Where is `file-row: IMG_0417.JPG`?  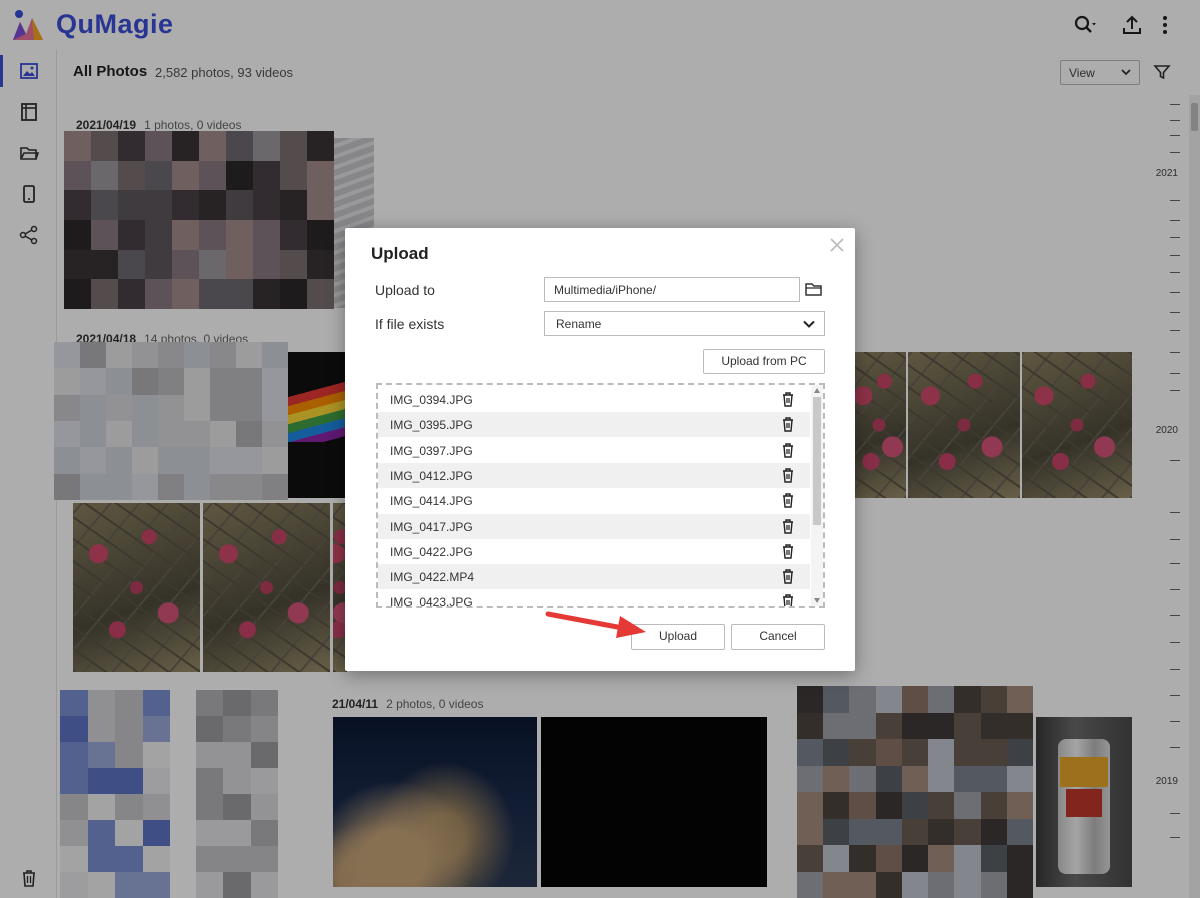
file-row: IMG_0417.JPG is located at coordinates (594, 526).